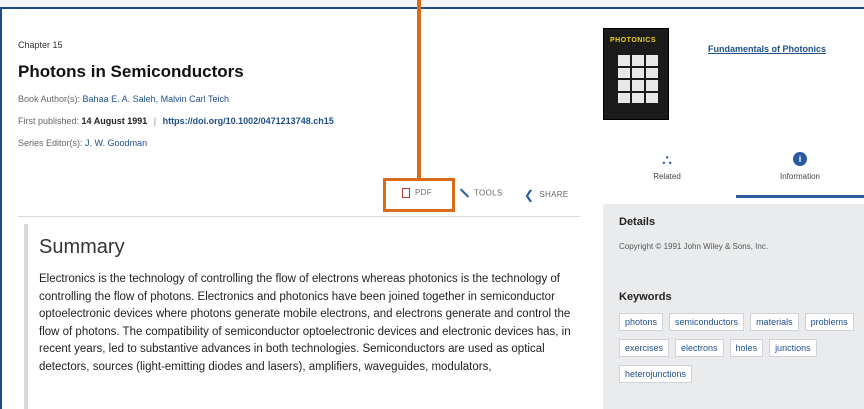  Describe the element at coordinates (800, 159) in the screenshot. I see `info-icon: i` at that location.